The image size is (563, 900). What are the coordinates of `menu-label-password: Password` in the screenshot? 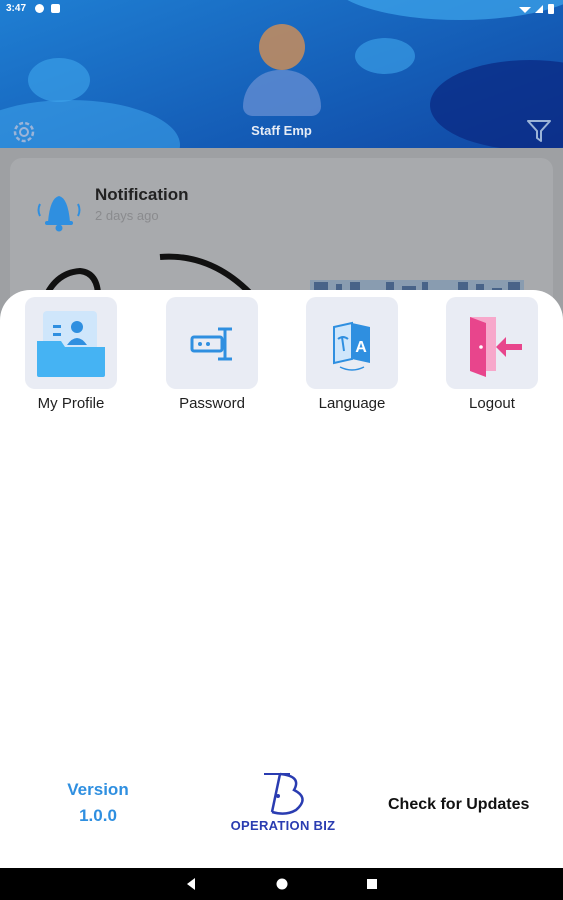 It's located at (212, 403).